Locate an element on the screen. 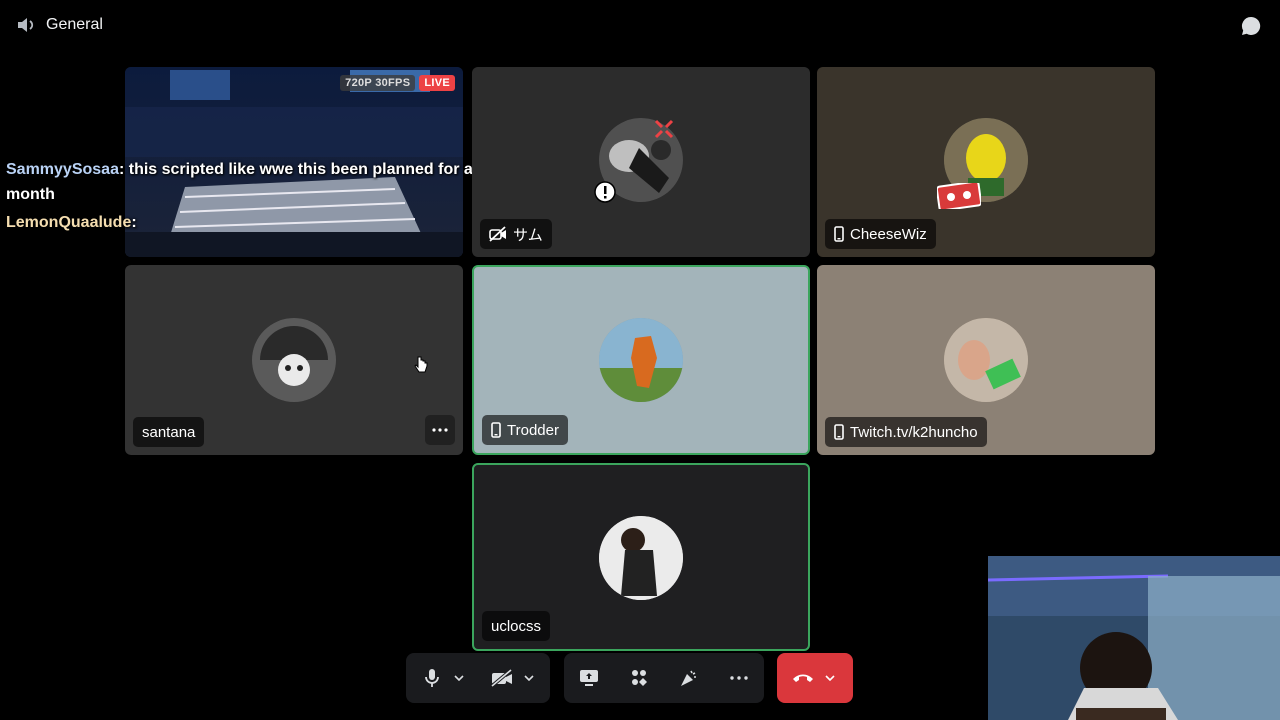  speaker-icon is located at coordinates (26, 25).